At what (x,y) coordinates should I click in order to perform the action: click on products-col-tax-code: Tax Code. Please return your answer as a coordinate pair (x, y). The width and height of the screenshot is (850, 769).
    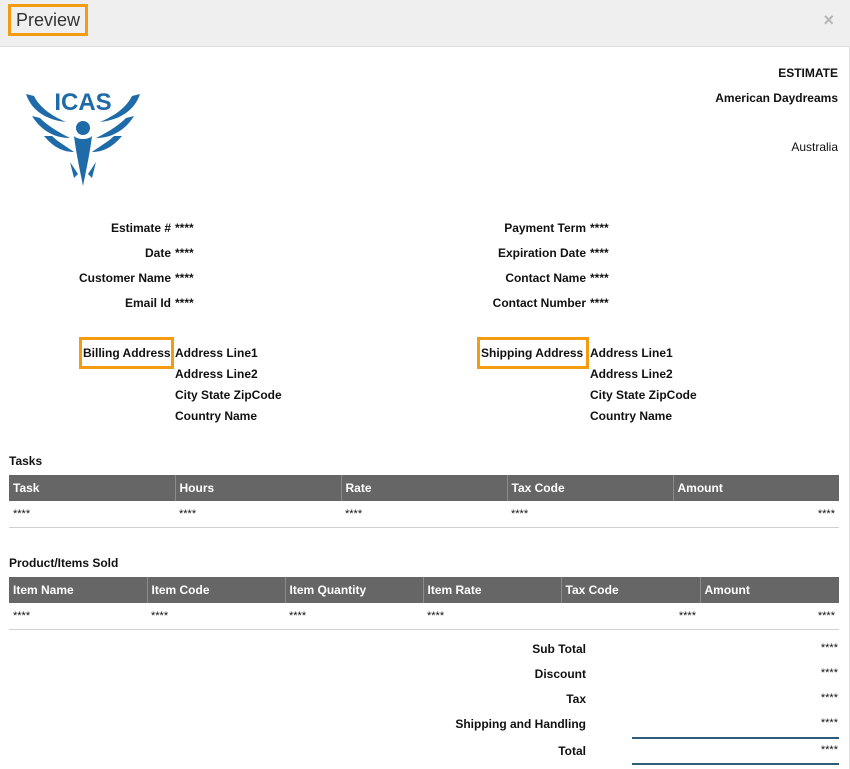
    Looking at the image, I should click on (631, 590).